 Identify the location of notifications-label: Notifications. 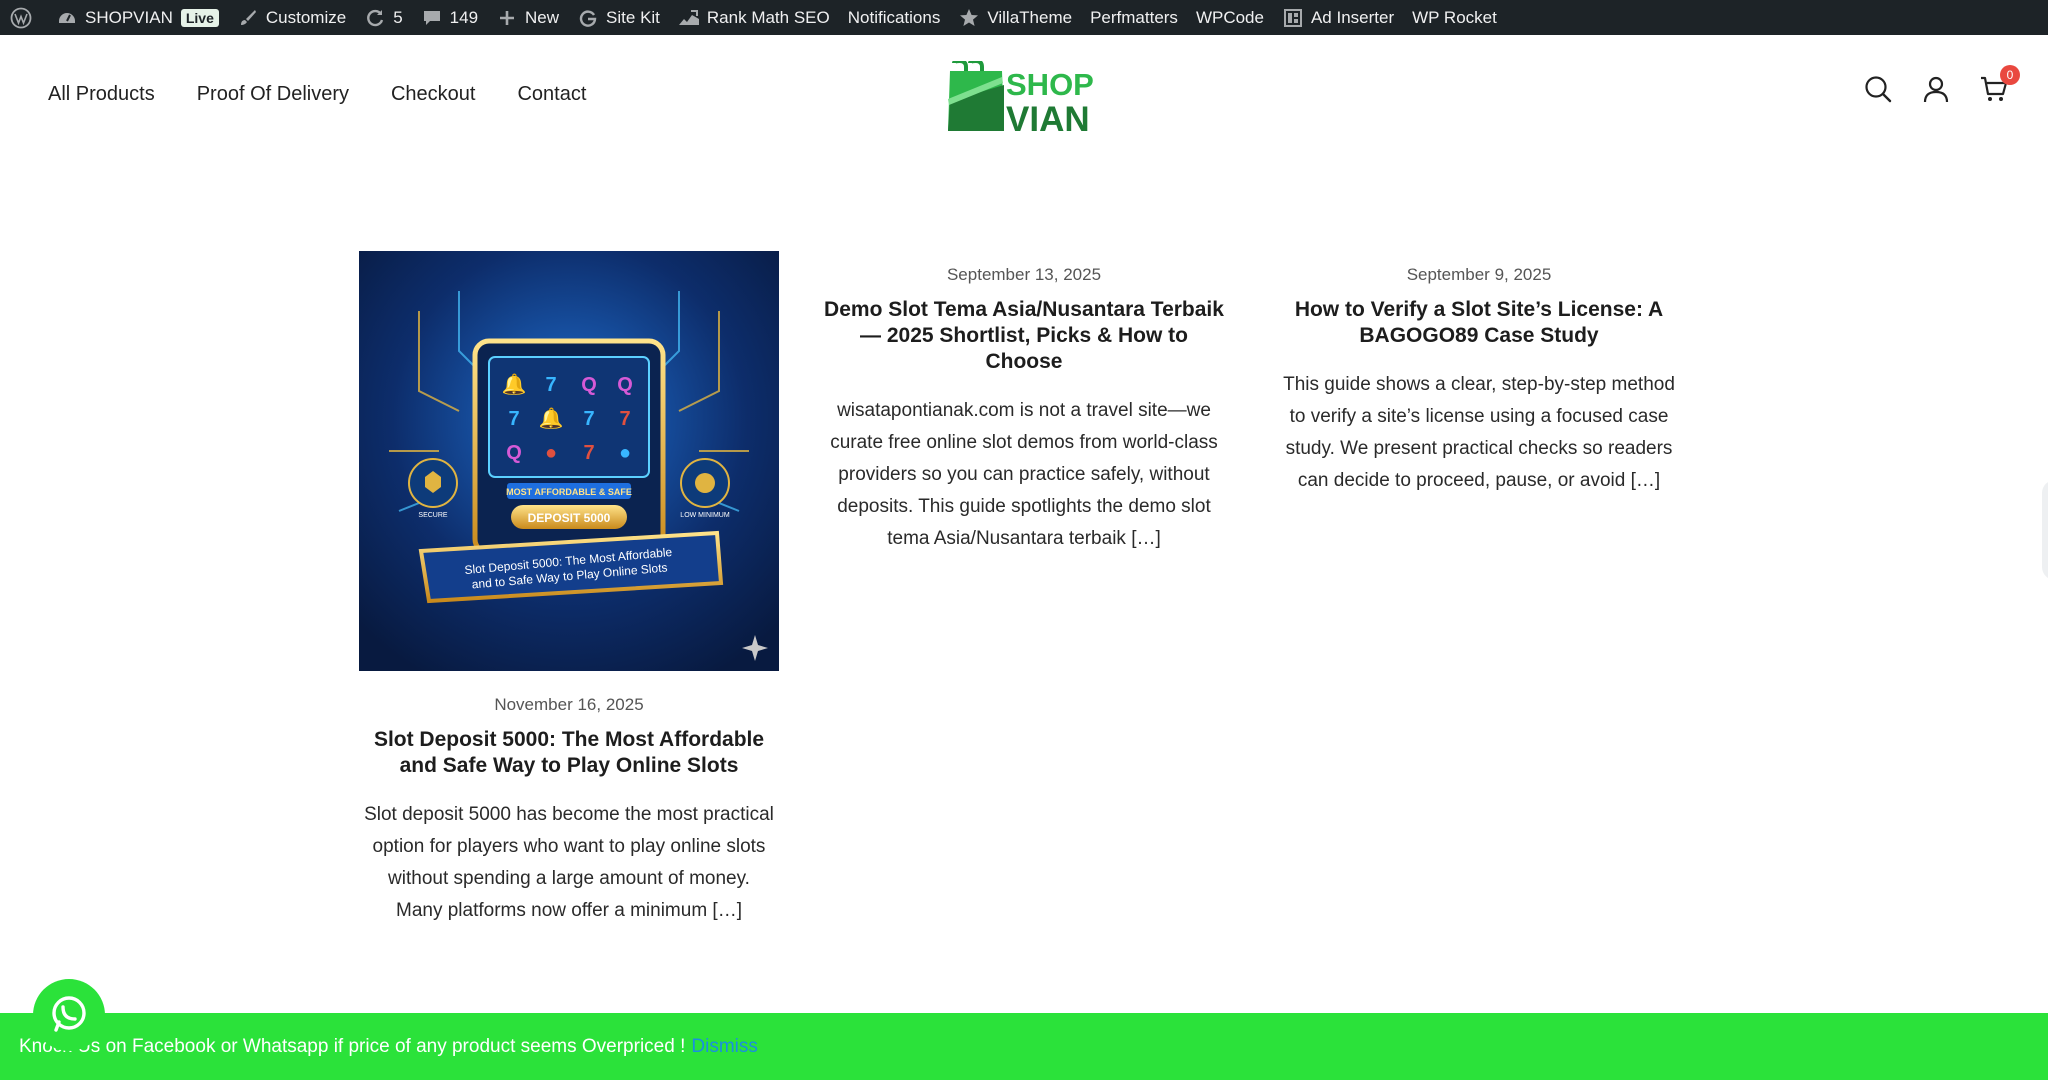
(894, 17).